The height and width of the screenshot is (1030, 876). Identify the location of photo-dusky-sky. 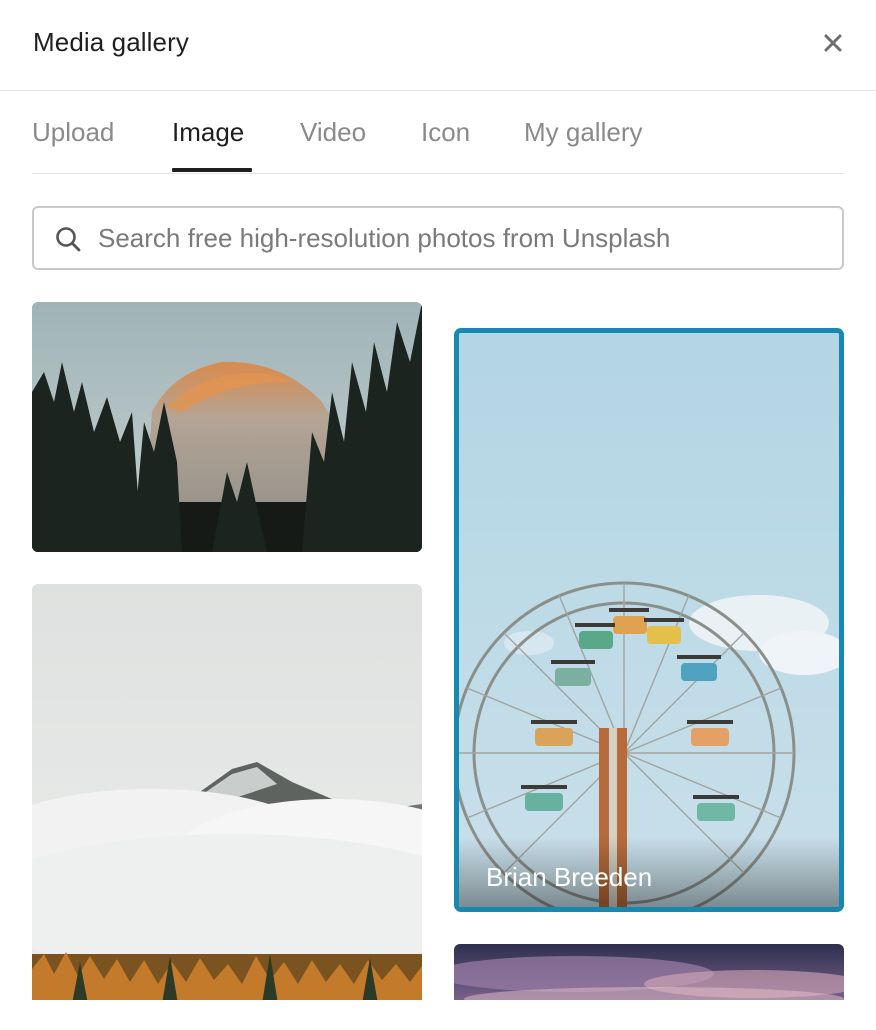
(649, 972).